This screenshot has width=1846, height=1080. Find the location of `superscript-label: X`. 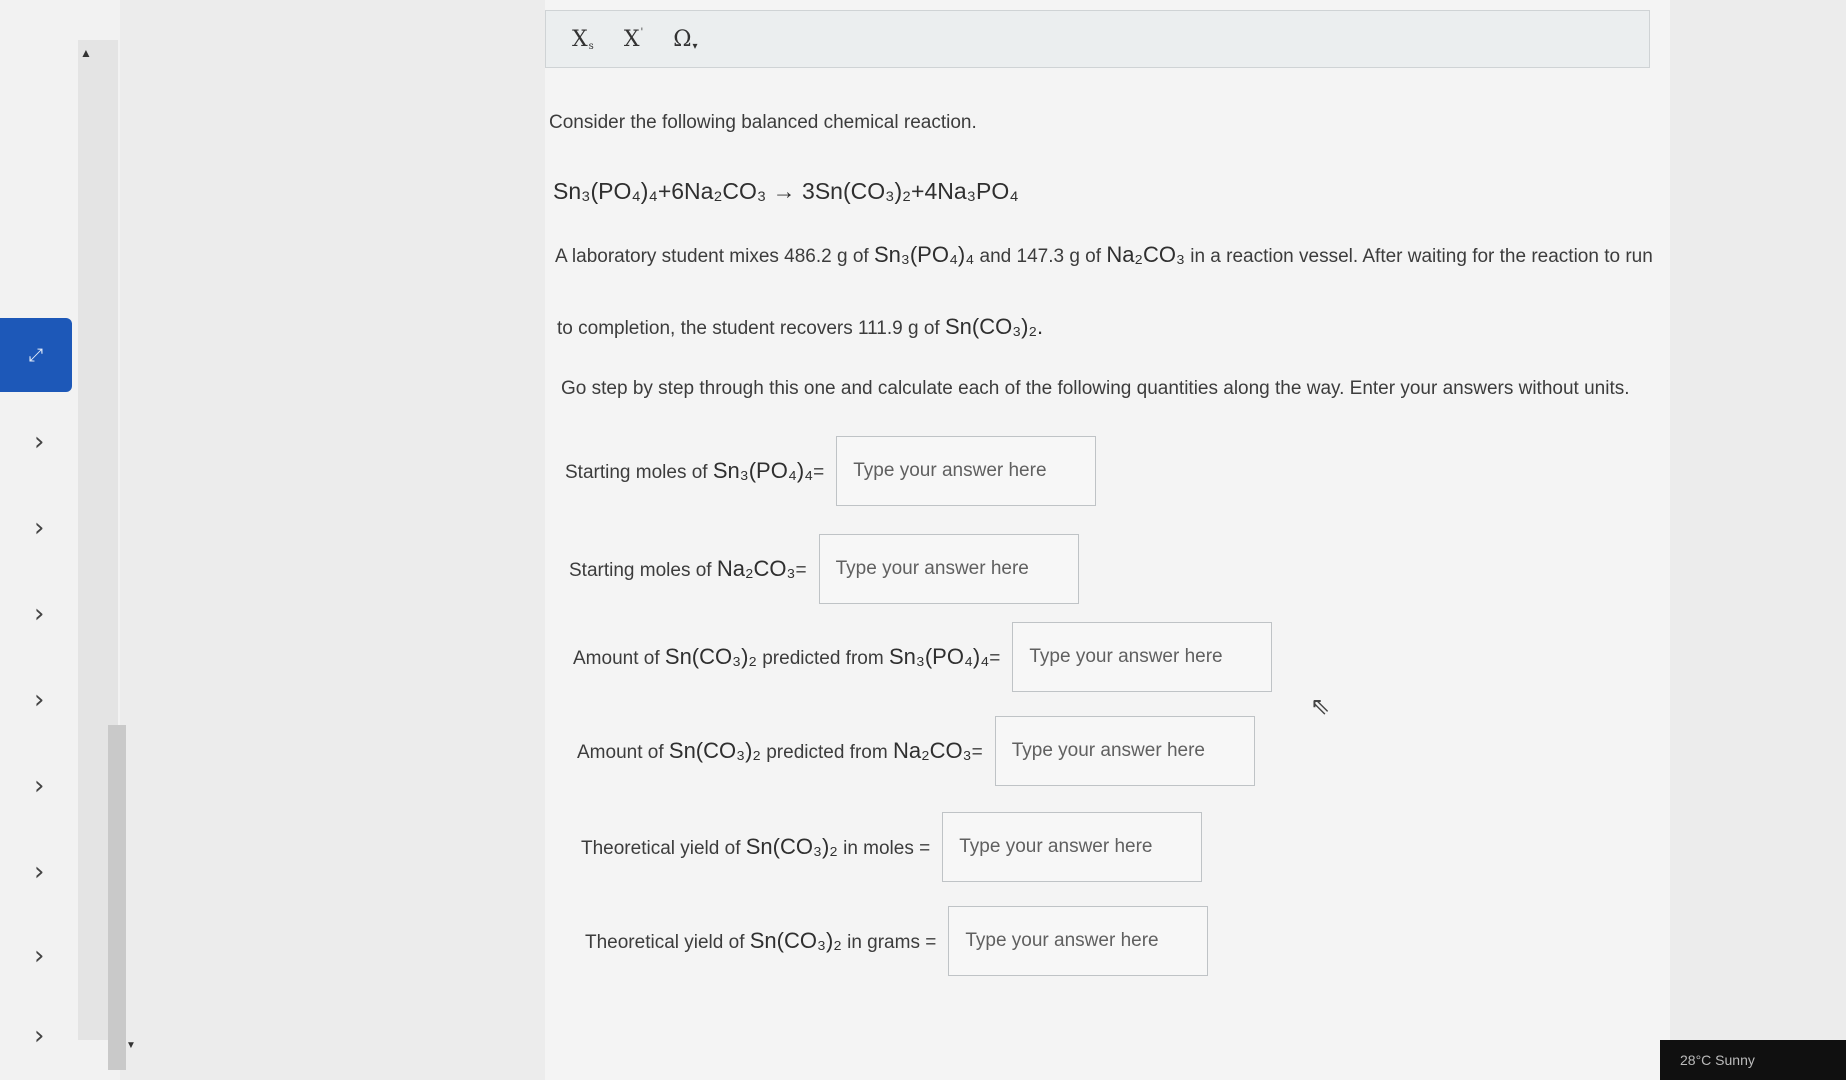

superscript-label: X is located at coordinates (631, 39).